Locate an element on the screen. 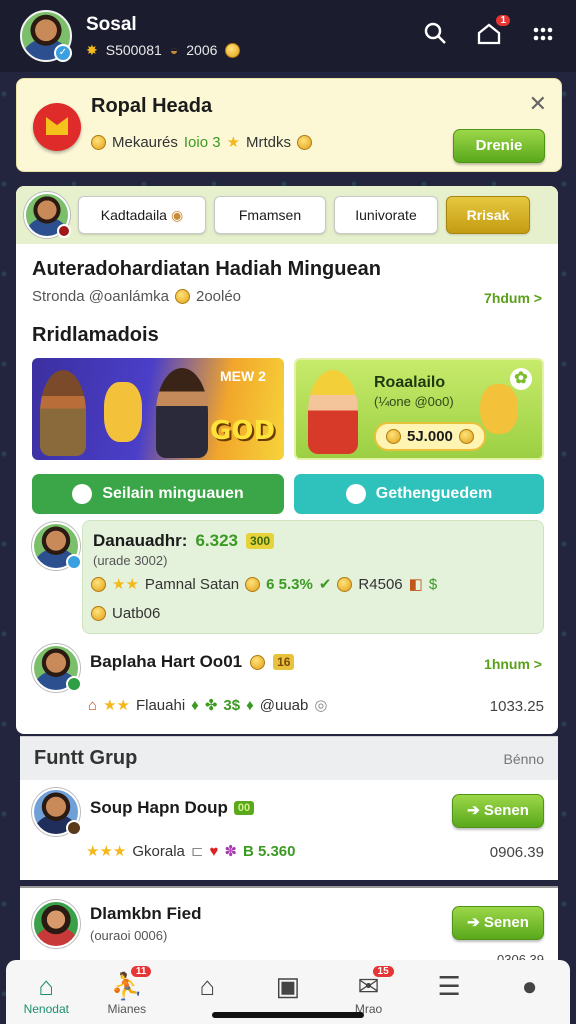 The width and height of the screenshot is (576, 1024). verified-icon is located at coordinates (74, 562).